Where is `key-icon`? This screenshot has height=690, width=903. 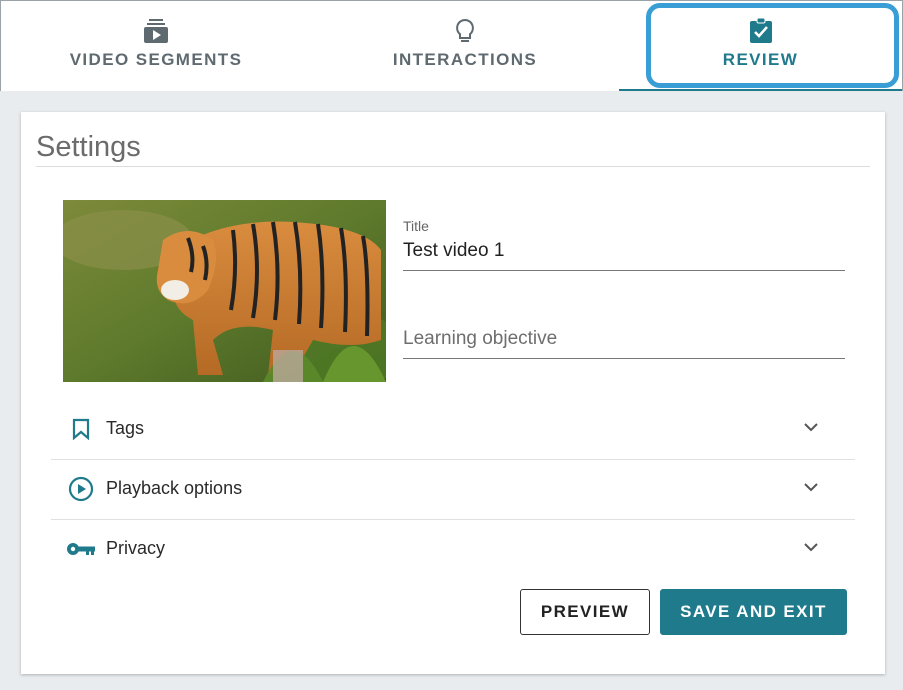 key-icon is located at coordinates (81, 549).